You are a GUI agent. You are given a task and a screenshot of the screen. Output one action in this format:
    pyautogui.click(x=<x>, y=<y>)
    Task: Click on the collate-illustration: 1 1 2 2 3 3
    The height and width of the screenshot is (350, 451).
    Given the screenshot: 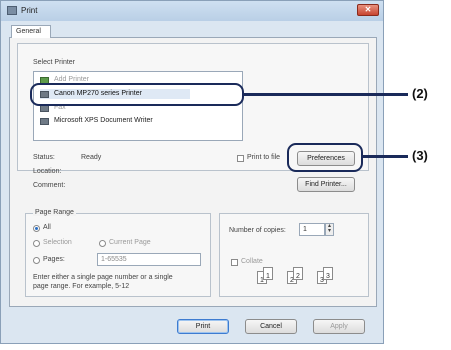 What is the action you would take?
    pyautogui.click(x=312, y=279)
    